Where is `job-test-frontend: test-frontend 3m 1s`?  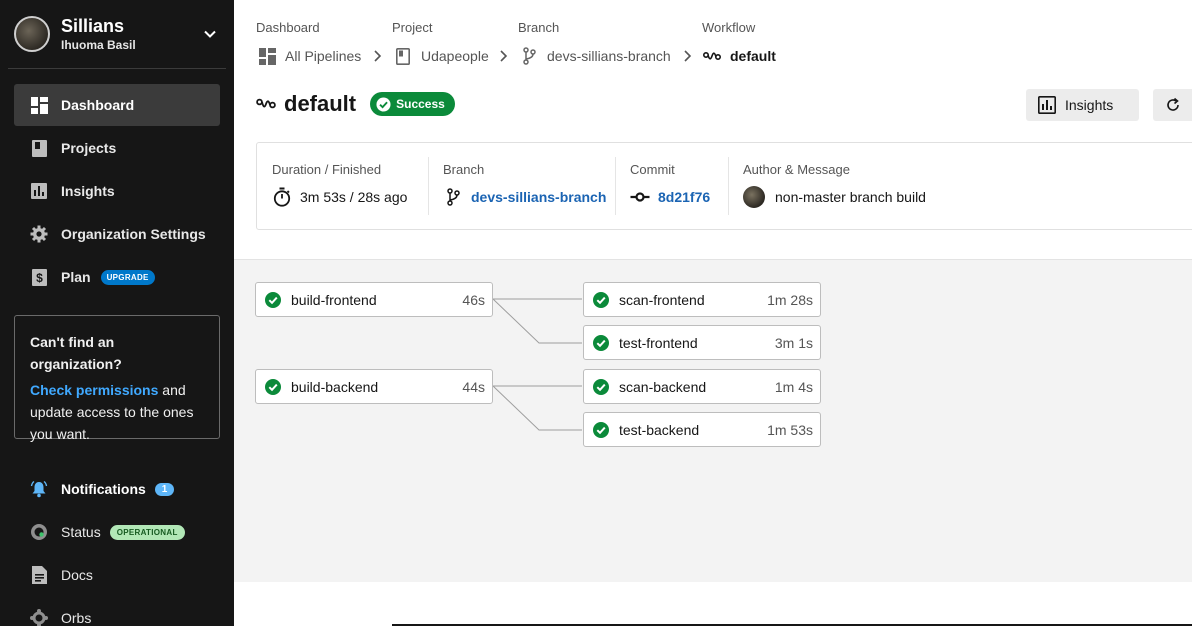
job-test-frontend: test-frontend 3m 1s is located at coordinates (702, 342).